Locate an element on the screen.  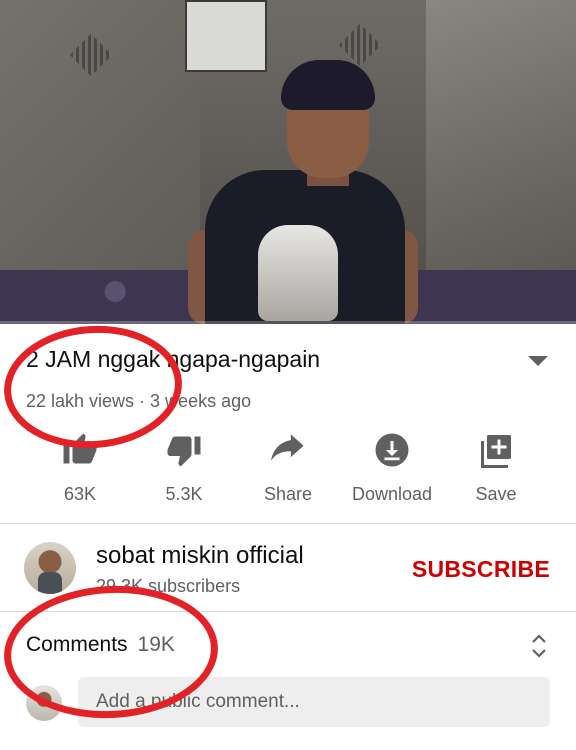
video-title-row: 2 JAM nggak ngapa-ngapain is located at coordinates (291, 364).